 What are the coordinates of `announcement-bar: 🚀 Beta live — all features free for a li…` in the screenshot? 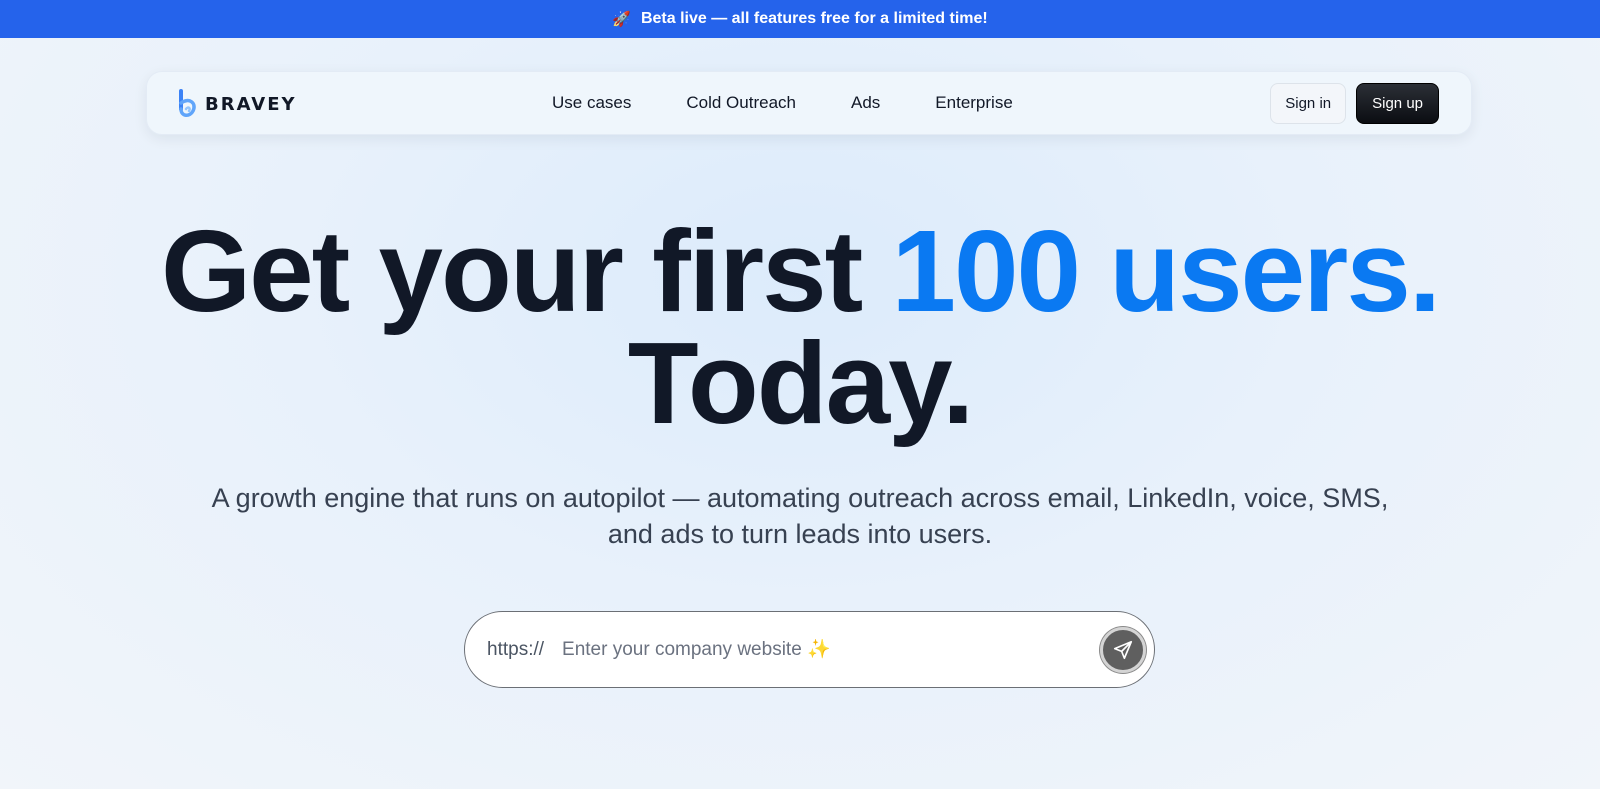 It's located at (800, 19).